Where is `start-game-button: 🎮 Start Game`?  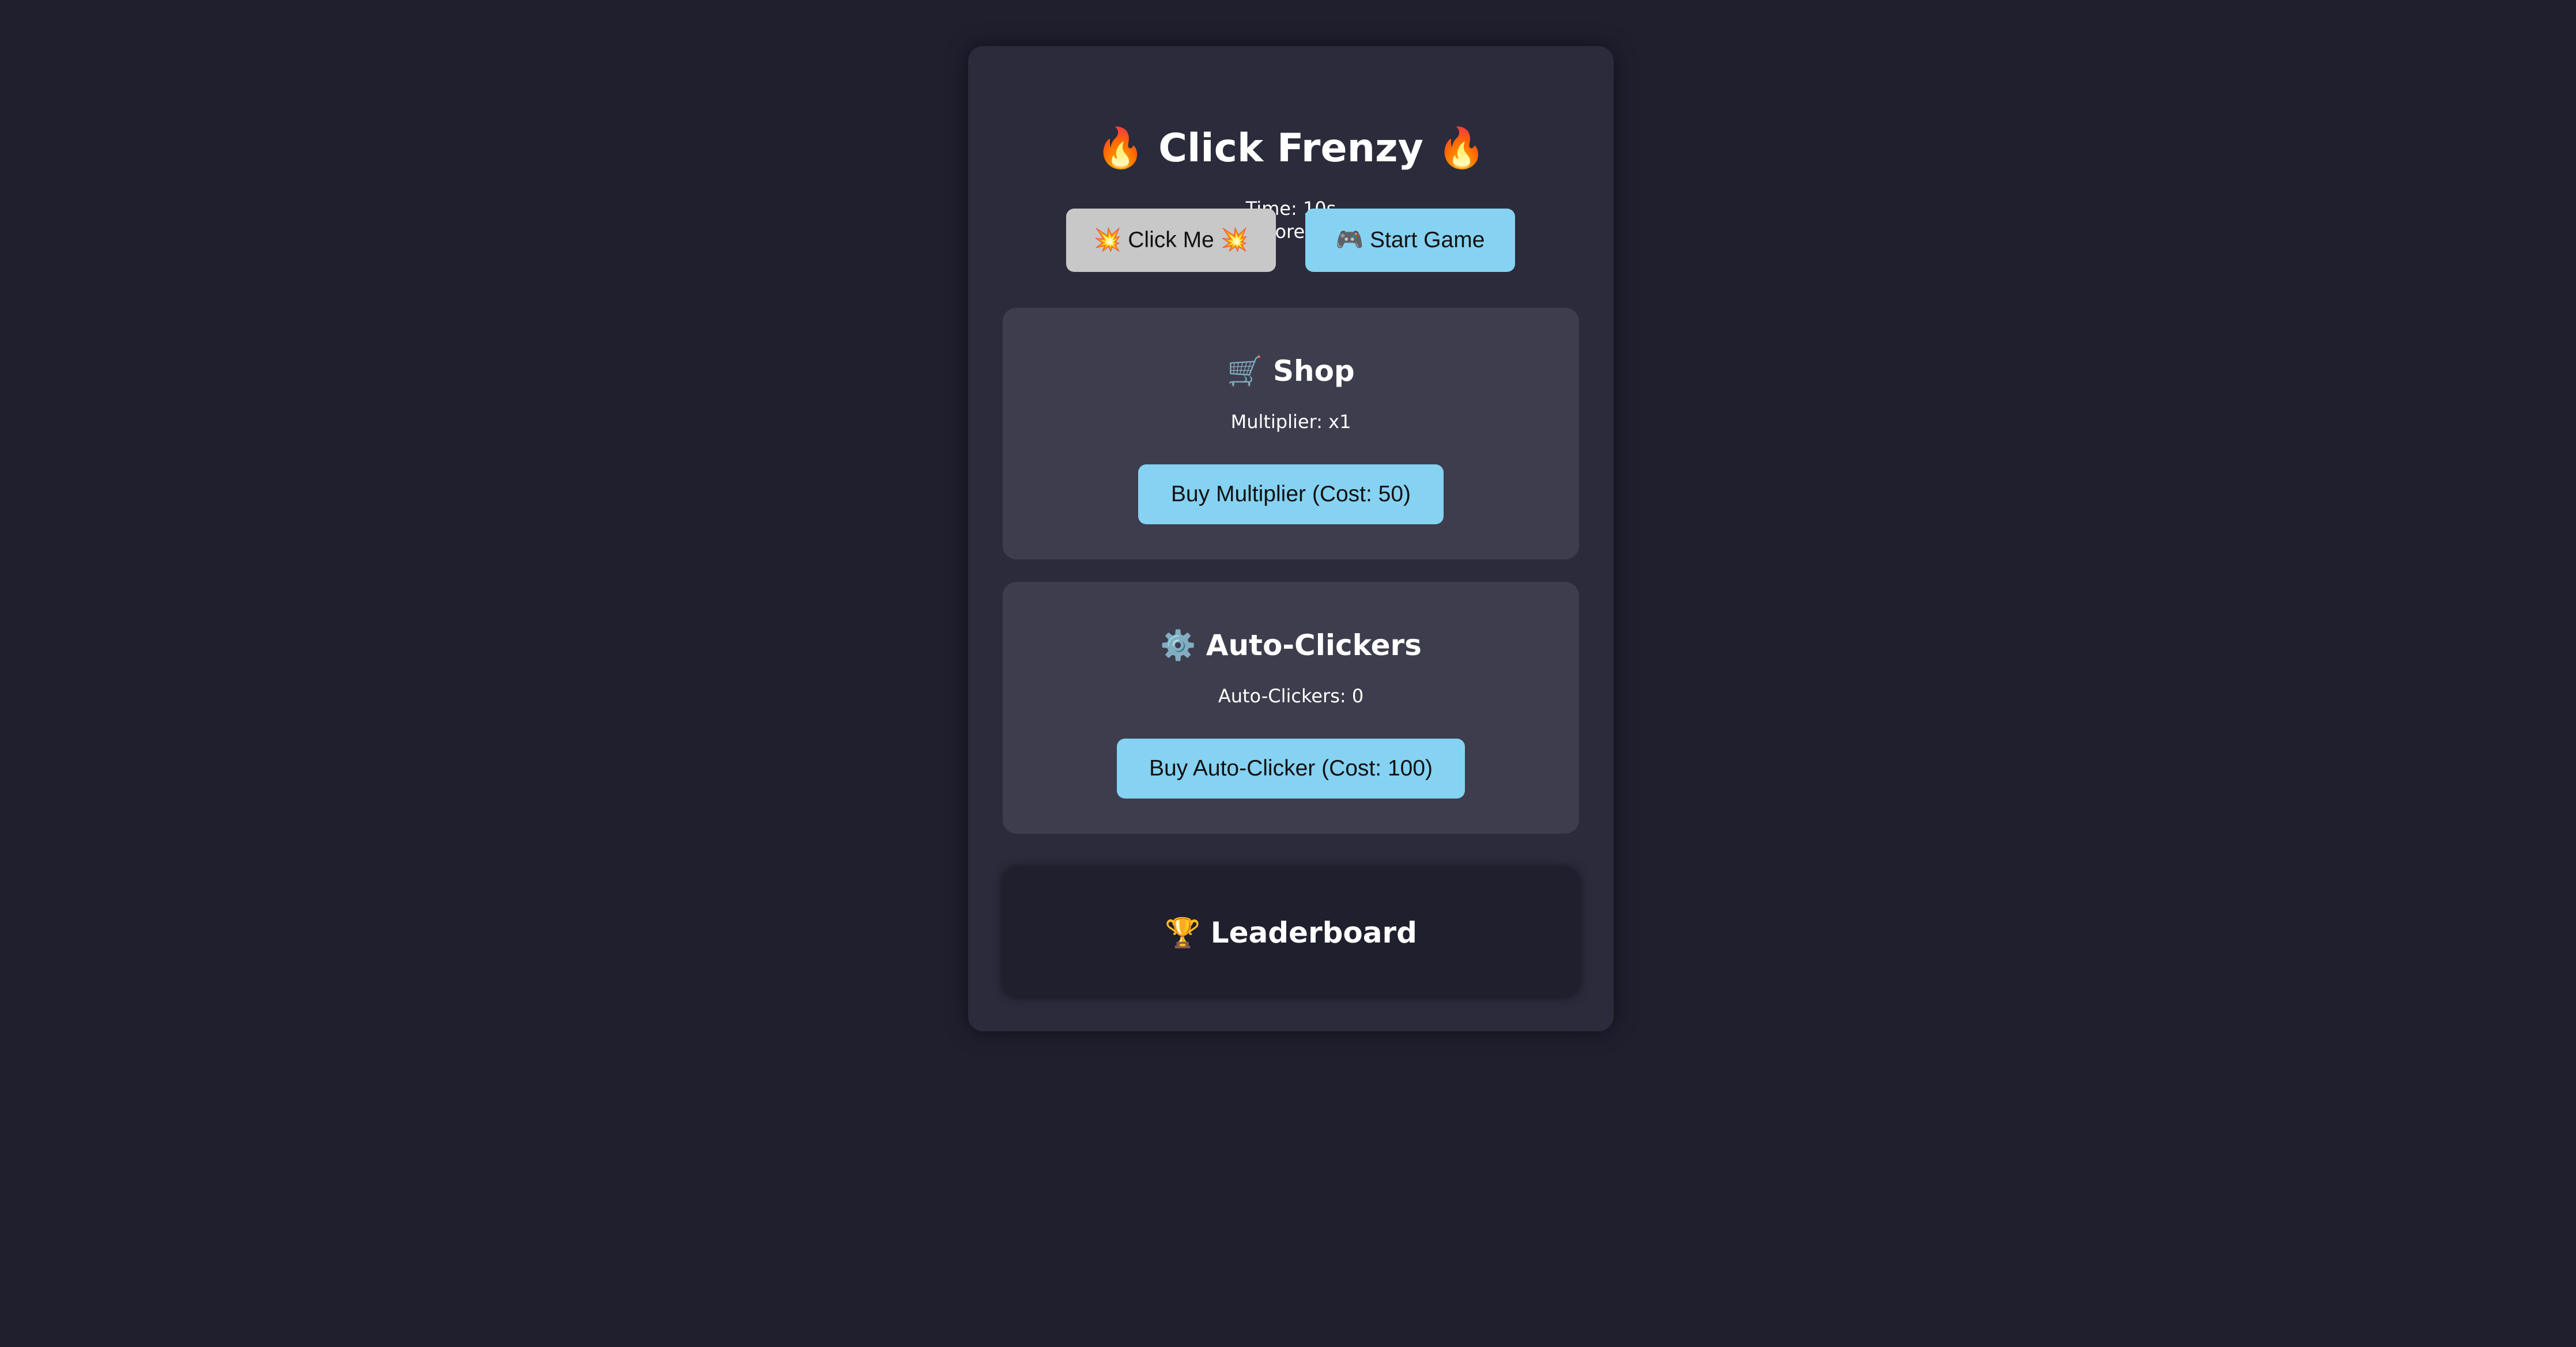 start-game-button: 🎮 Start Game is located at coordinates (1410, 240).